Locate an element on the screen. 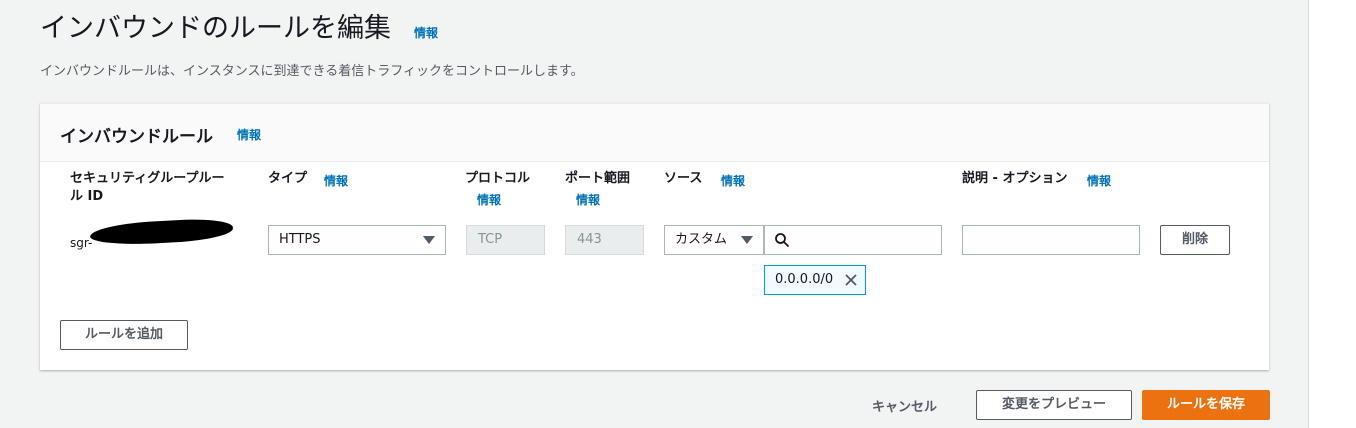  add-rule-button: ルールを追加 is located at coordinates (124, 335).